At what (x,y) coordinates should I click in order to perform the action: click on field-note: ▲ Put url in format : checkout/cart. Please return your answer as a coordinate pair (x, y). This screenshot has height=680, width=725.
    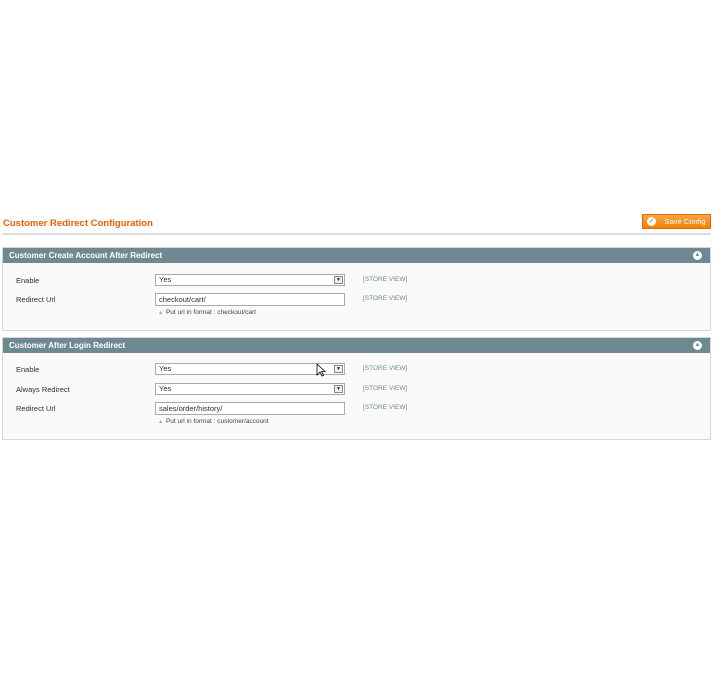
    Looking at the image, I should click on (207, 312).